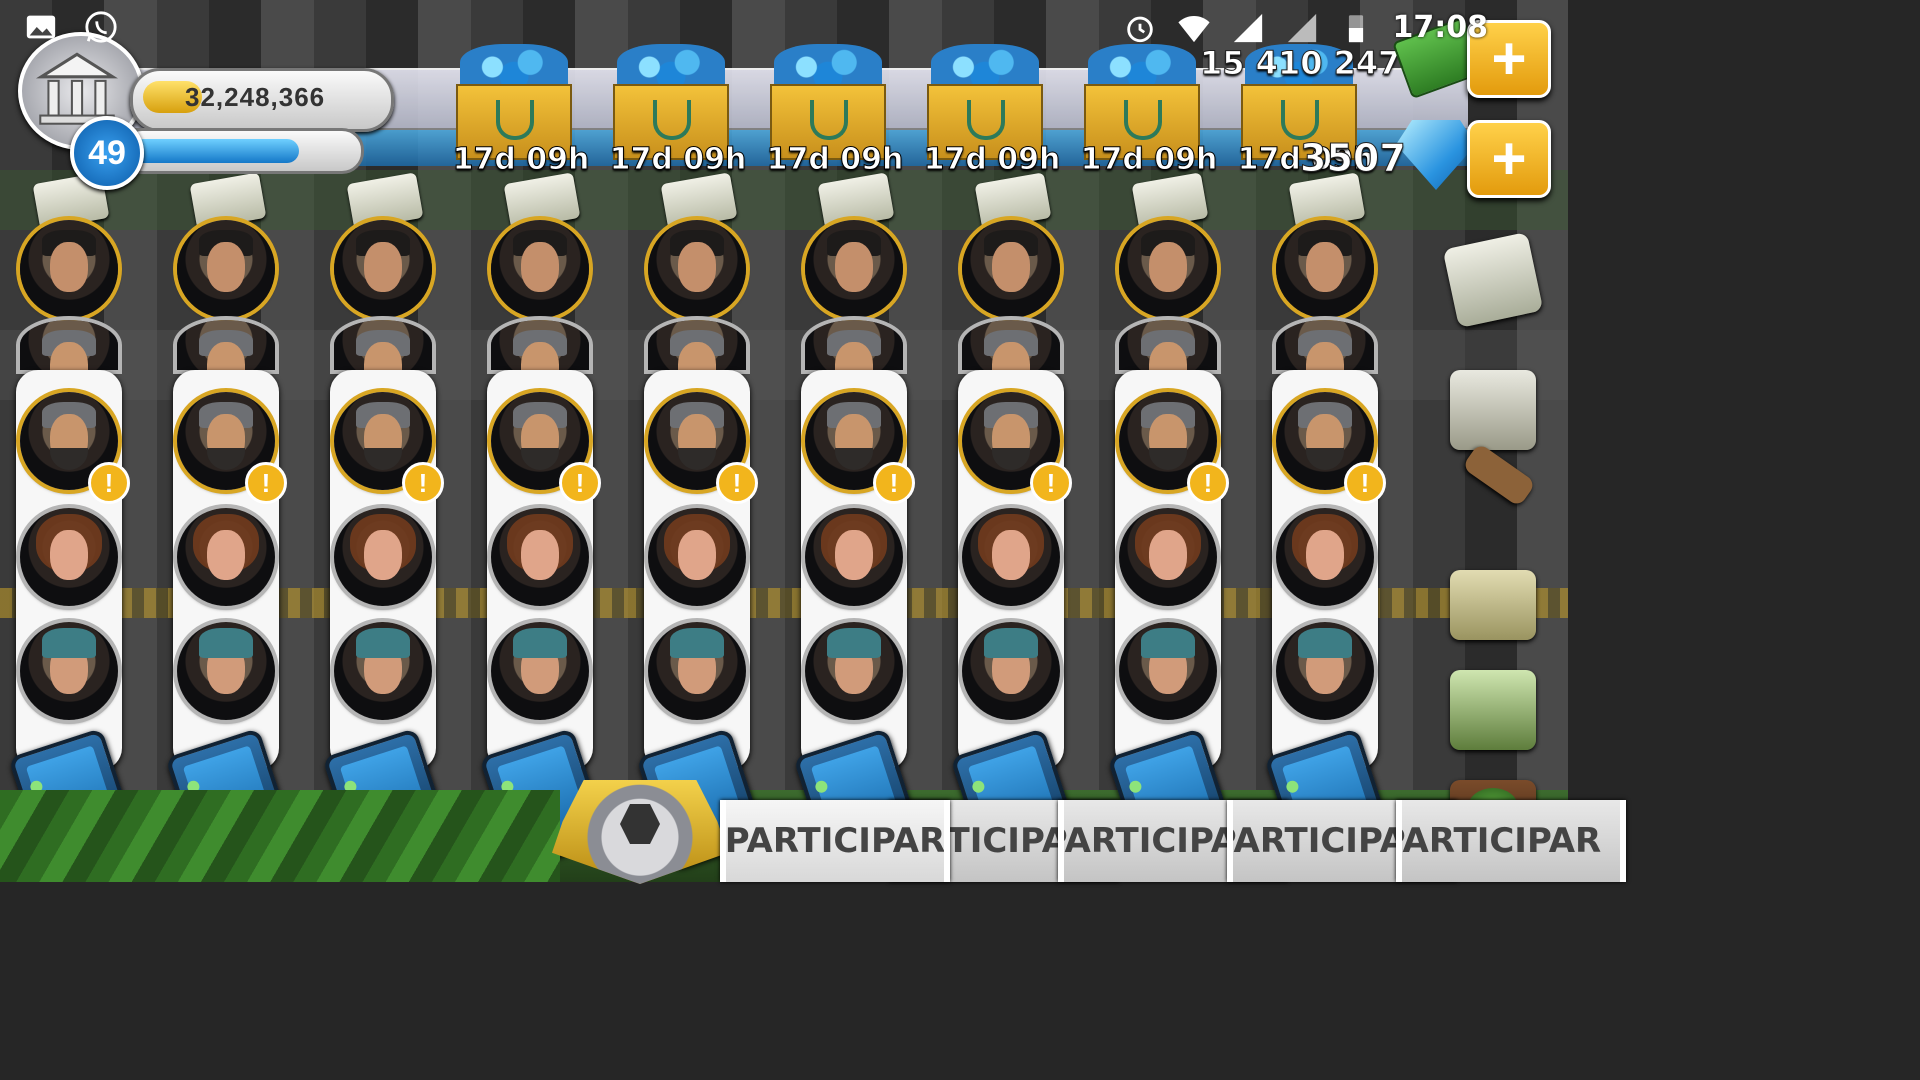  I want to click on whatsapp-icon, so click(101, 27).